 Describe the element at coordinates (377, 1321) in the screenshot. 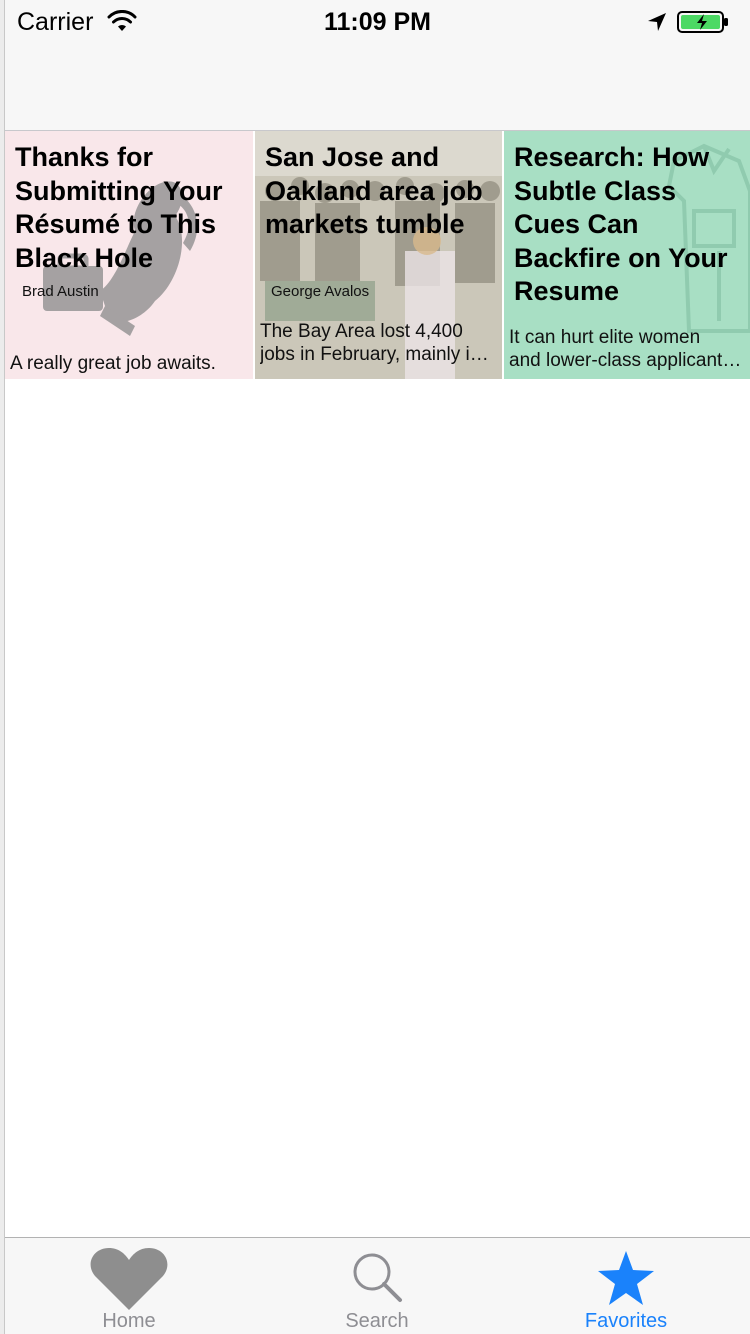

I see `tab-search-label: Search` at that location.